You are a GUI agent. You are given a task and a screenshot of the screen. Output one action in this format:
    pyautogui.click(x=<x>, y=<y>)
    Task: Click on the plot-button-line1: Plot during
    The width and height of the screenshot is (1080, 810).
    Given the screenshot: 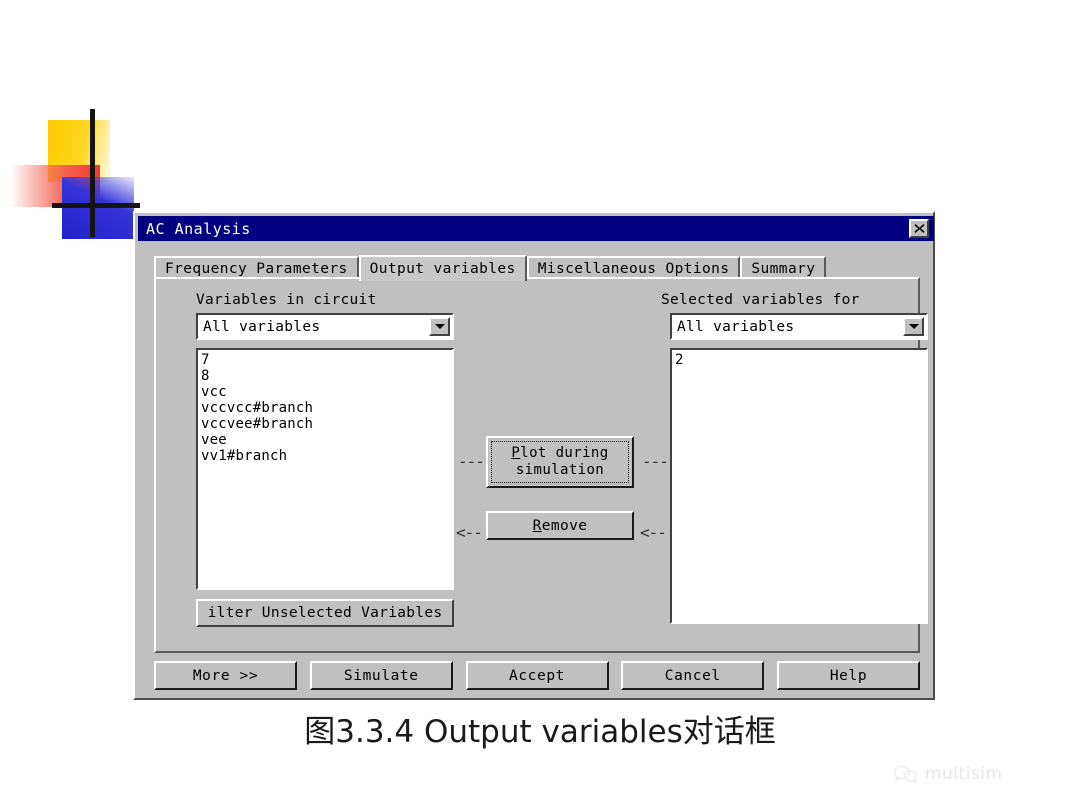 What is the action you would take?
    pyautogui.click(x=559, y=453)
    